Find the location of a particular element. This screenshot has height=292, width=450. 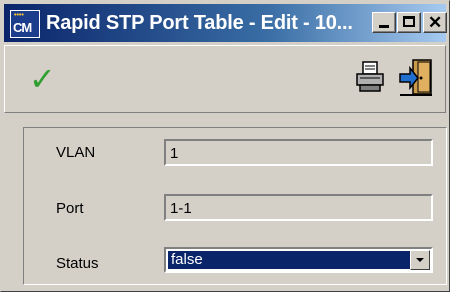

status-select: false is located at coordinates (298, 260).